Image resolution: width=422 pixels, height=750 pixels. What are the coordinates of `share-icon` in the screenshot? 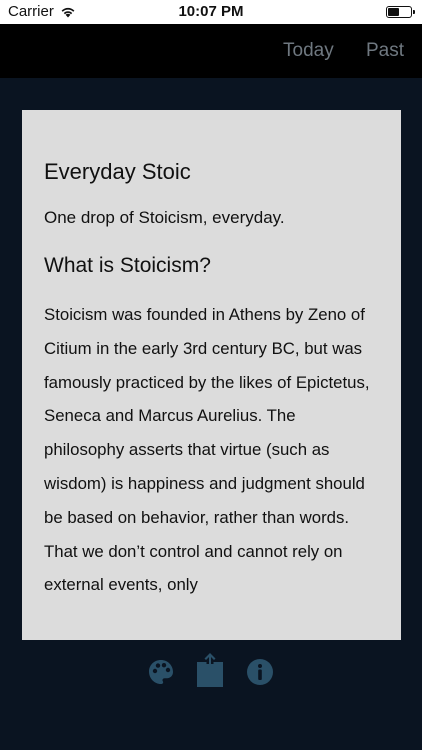 It's located at (210, 670).